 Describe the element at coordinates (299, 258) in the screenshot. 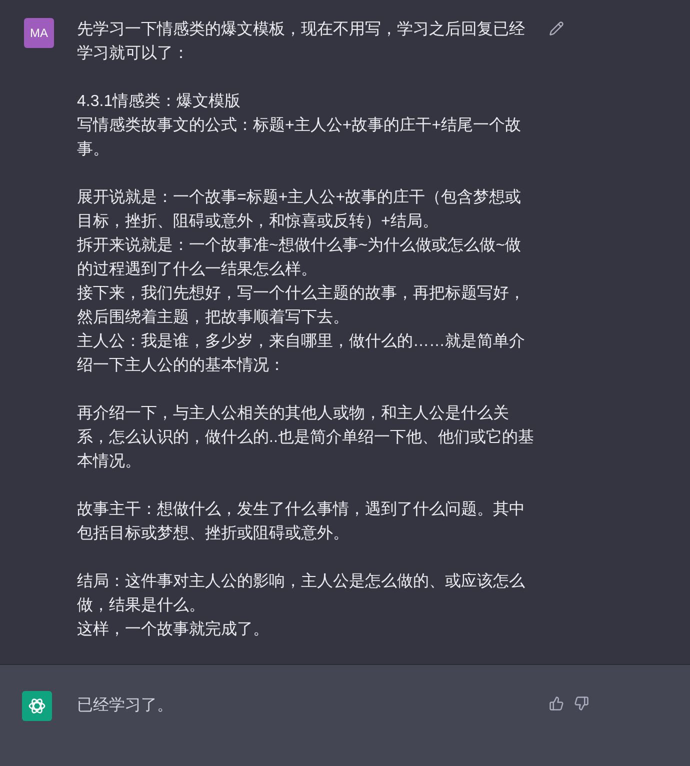

I see `message-text: 拆开来说就是：一个故事准~想做什么事~为什么做或怎么做~做的过程遇到了什么一结果怎么样。` at that location.